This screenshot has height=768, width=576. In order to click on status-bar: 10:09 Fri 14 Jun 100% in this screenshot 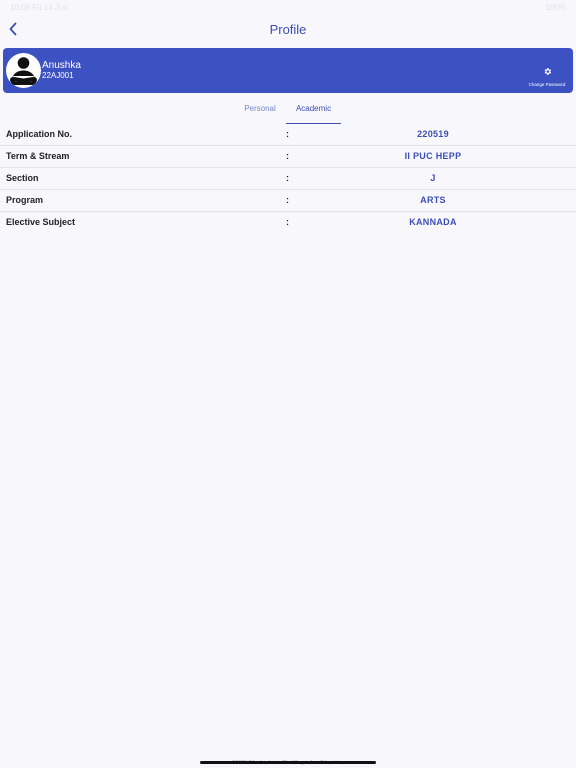, I will do `click(288, 7)`.